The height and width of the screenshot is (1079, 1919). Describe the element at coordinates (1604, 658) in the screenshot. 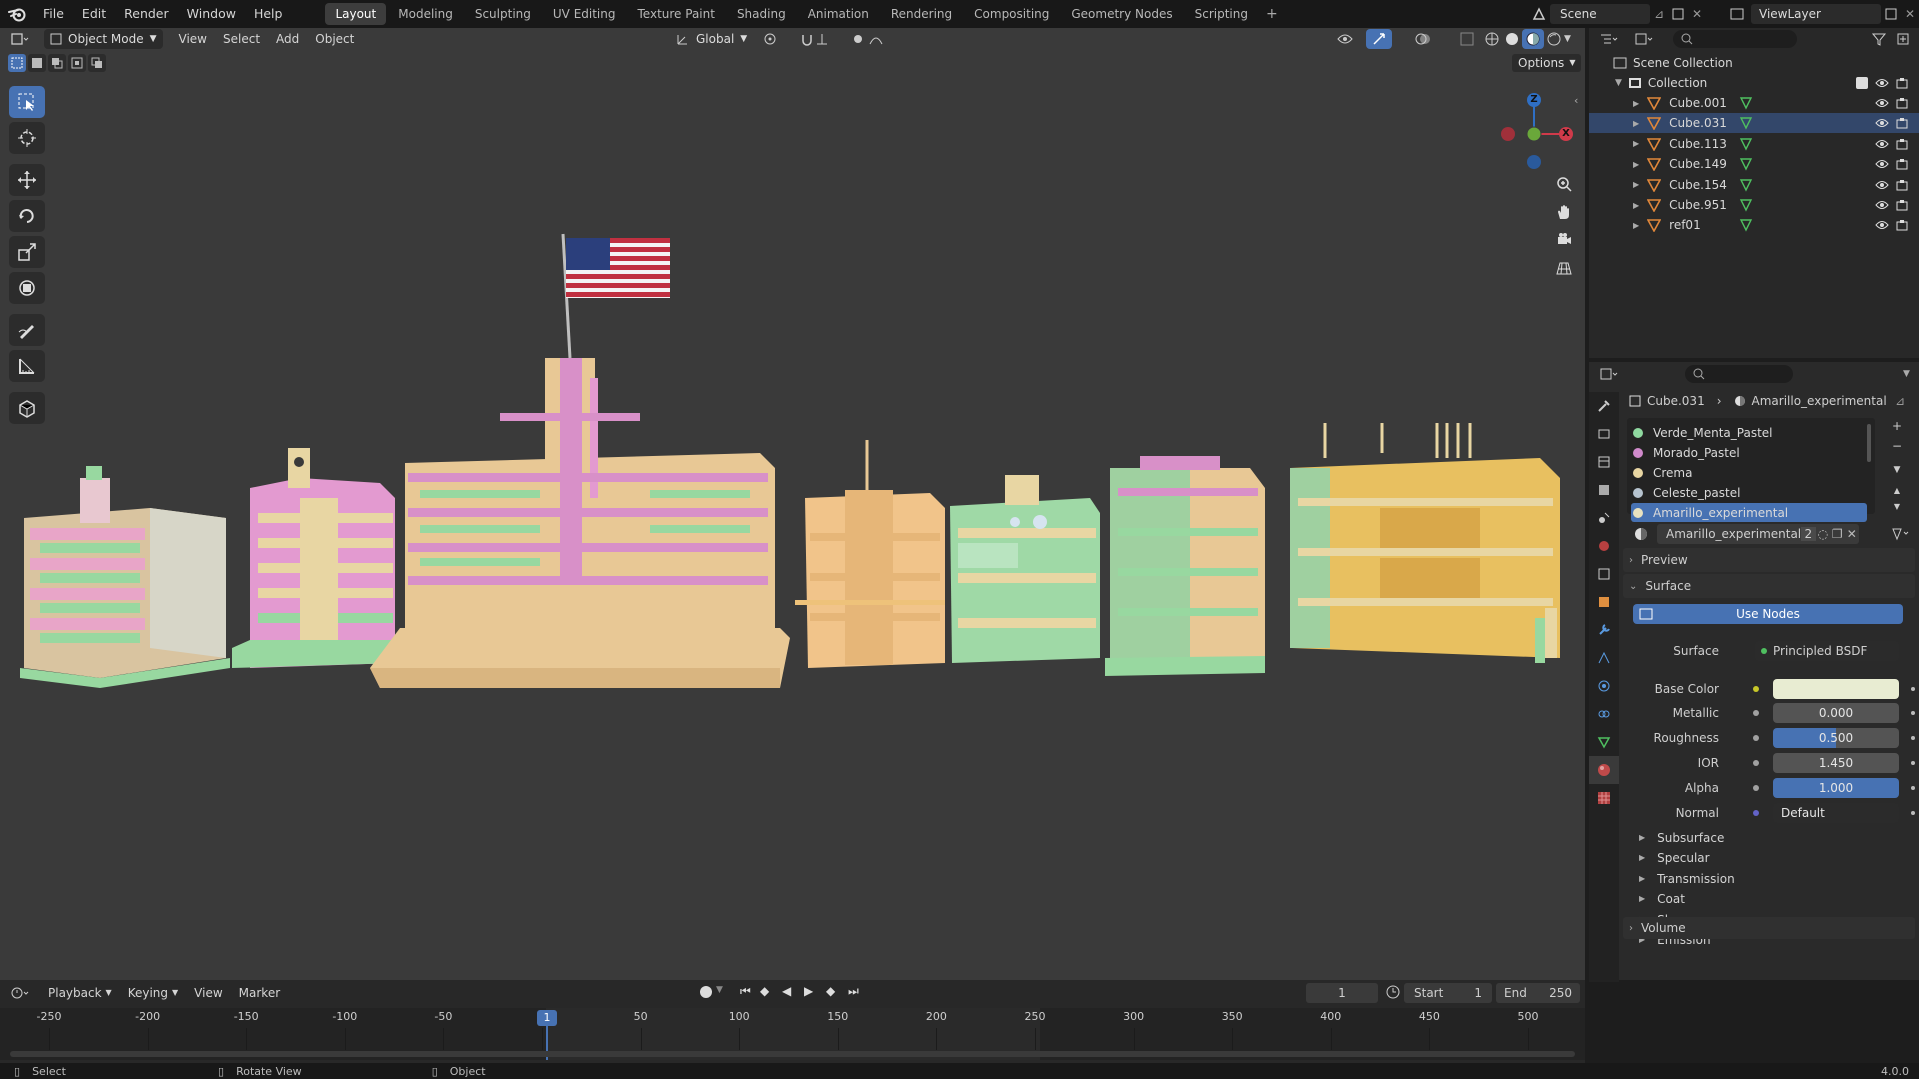

I see `particles-tab-icon` at that location.